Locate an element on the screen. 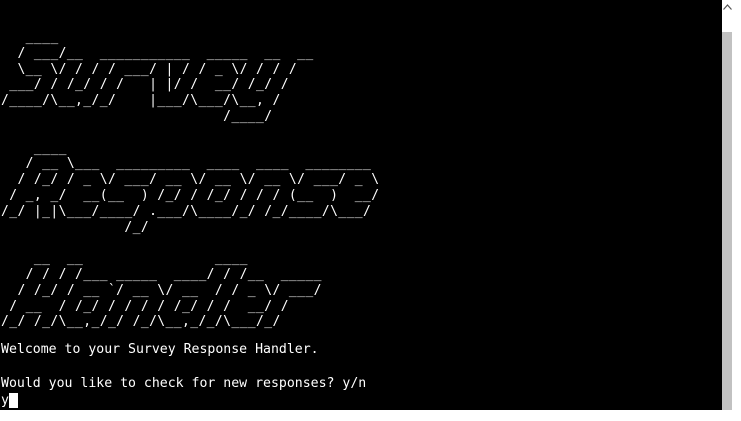  input-value: y is located at coordinates (5, 400).